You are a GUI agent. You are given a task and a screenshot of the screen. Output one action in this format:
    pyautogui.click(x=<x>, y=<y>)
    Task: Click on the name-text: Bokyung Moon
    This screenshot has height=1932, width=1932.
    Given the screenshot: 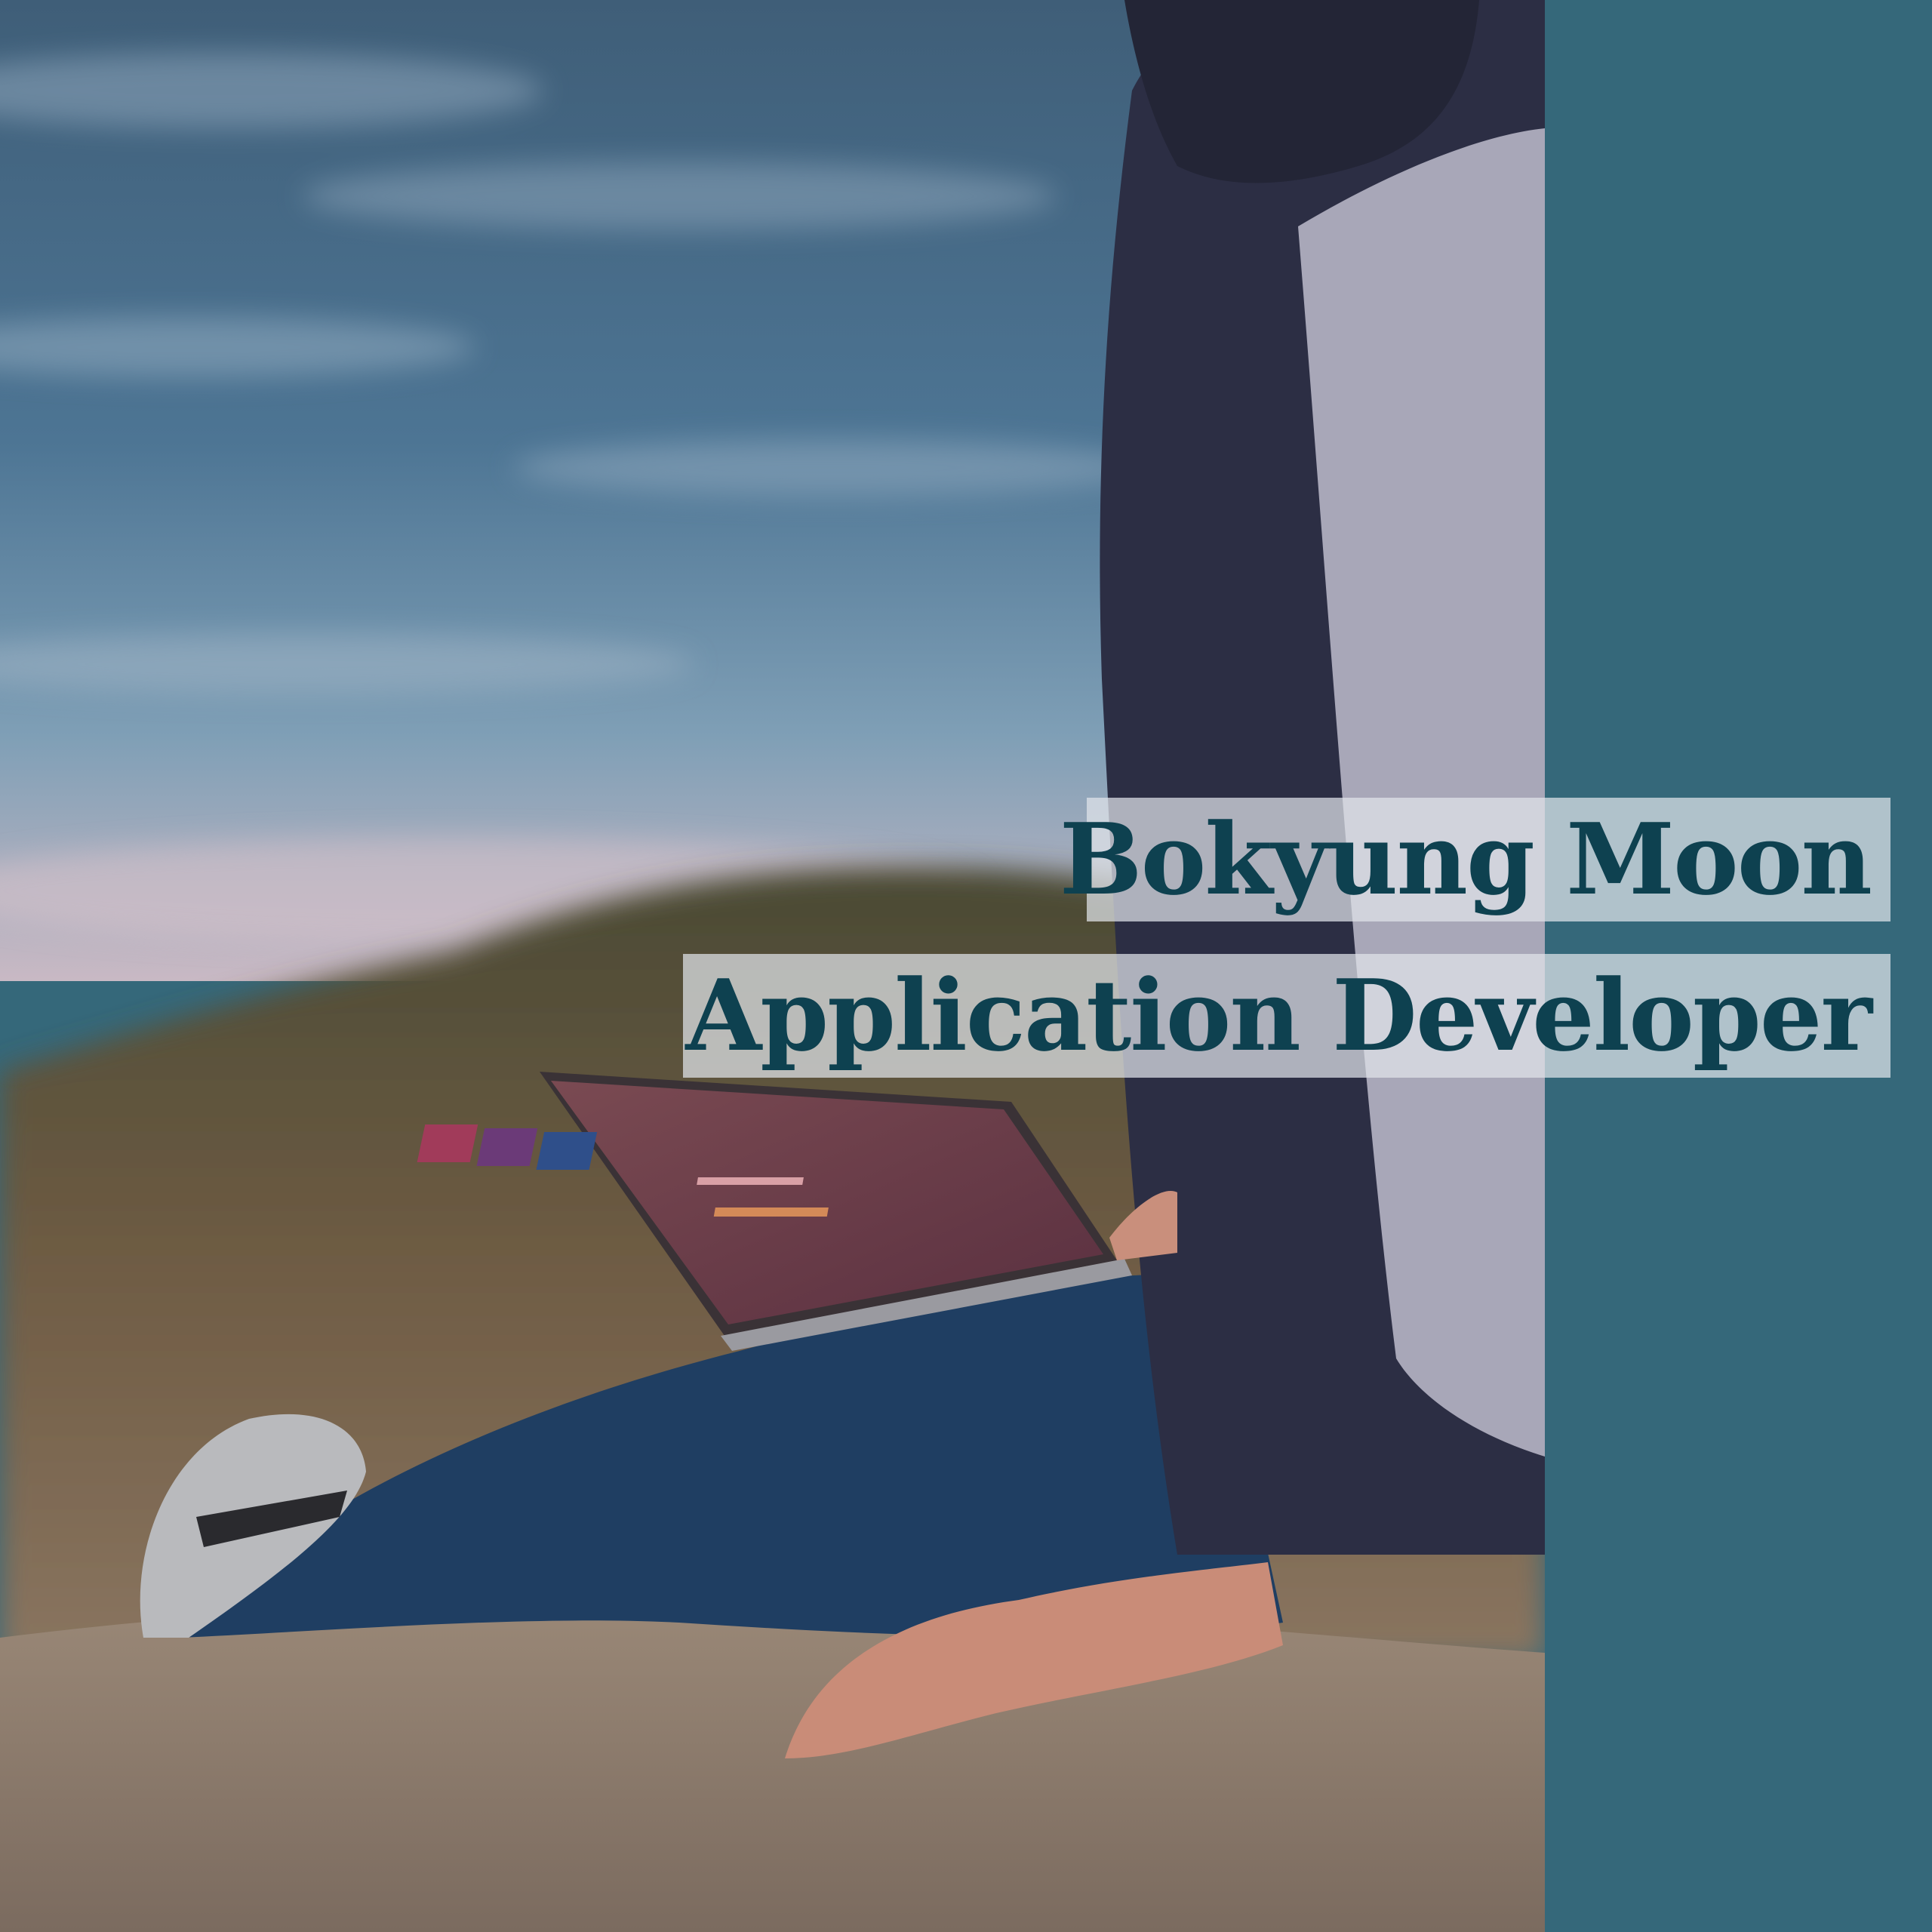 What is the action you would take?
    pyautogui.click(x=1465, y=859)
    